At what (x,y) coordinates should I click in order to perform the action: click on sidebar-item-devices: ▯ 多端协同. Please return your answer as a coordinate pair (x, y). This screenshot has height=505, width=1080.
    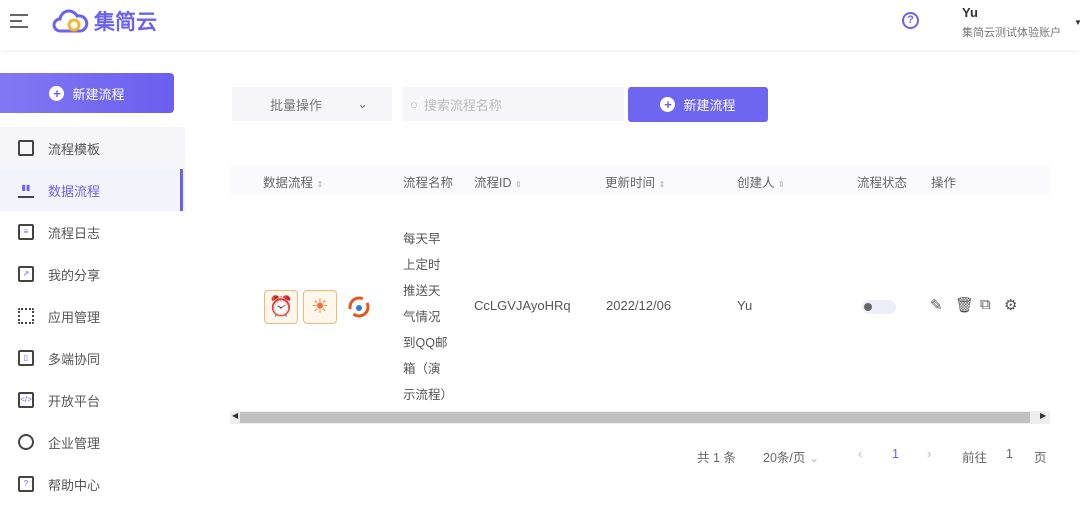
    Looking at the image, I should click on (92, 358).